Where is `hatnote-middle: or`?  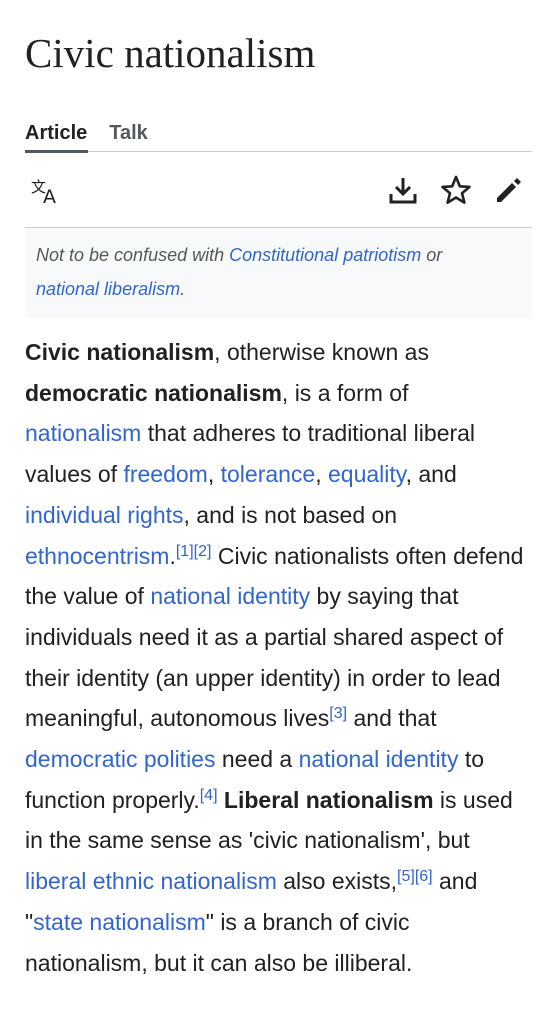 hatnote-middle: or is located at coordinates (432, 255).